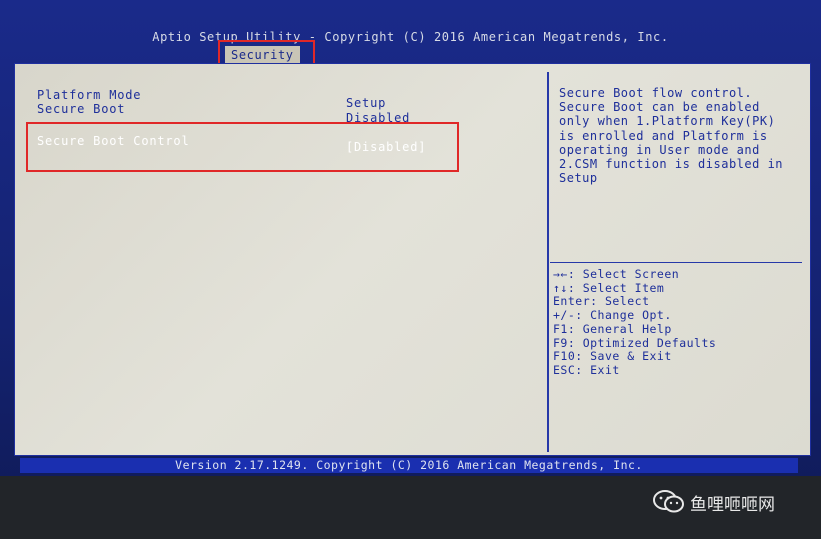 The image size is (821, 539). Describe the element at coordinates (601, 301) in the screenshot. I see `key-enter: Enter: Select` at that location.